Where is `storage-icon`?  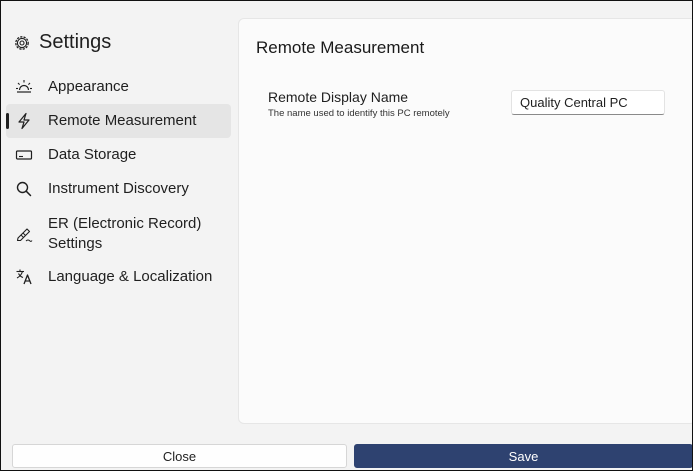 storage-icon is located at coordinates (24, 155).